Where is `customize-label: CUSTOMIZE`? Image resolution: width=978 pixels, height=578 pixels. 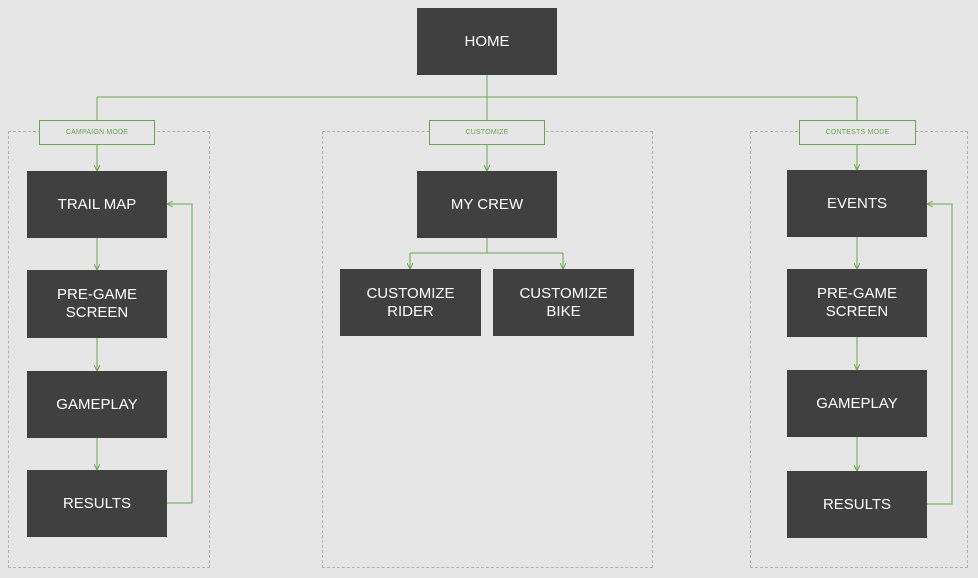
customize-label: CUSTOMIZE is located at coordinates (487, 132).